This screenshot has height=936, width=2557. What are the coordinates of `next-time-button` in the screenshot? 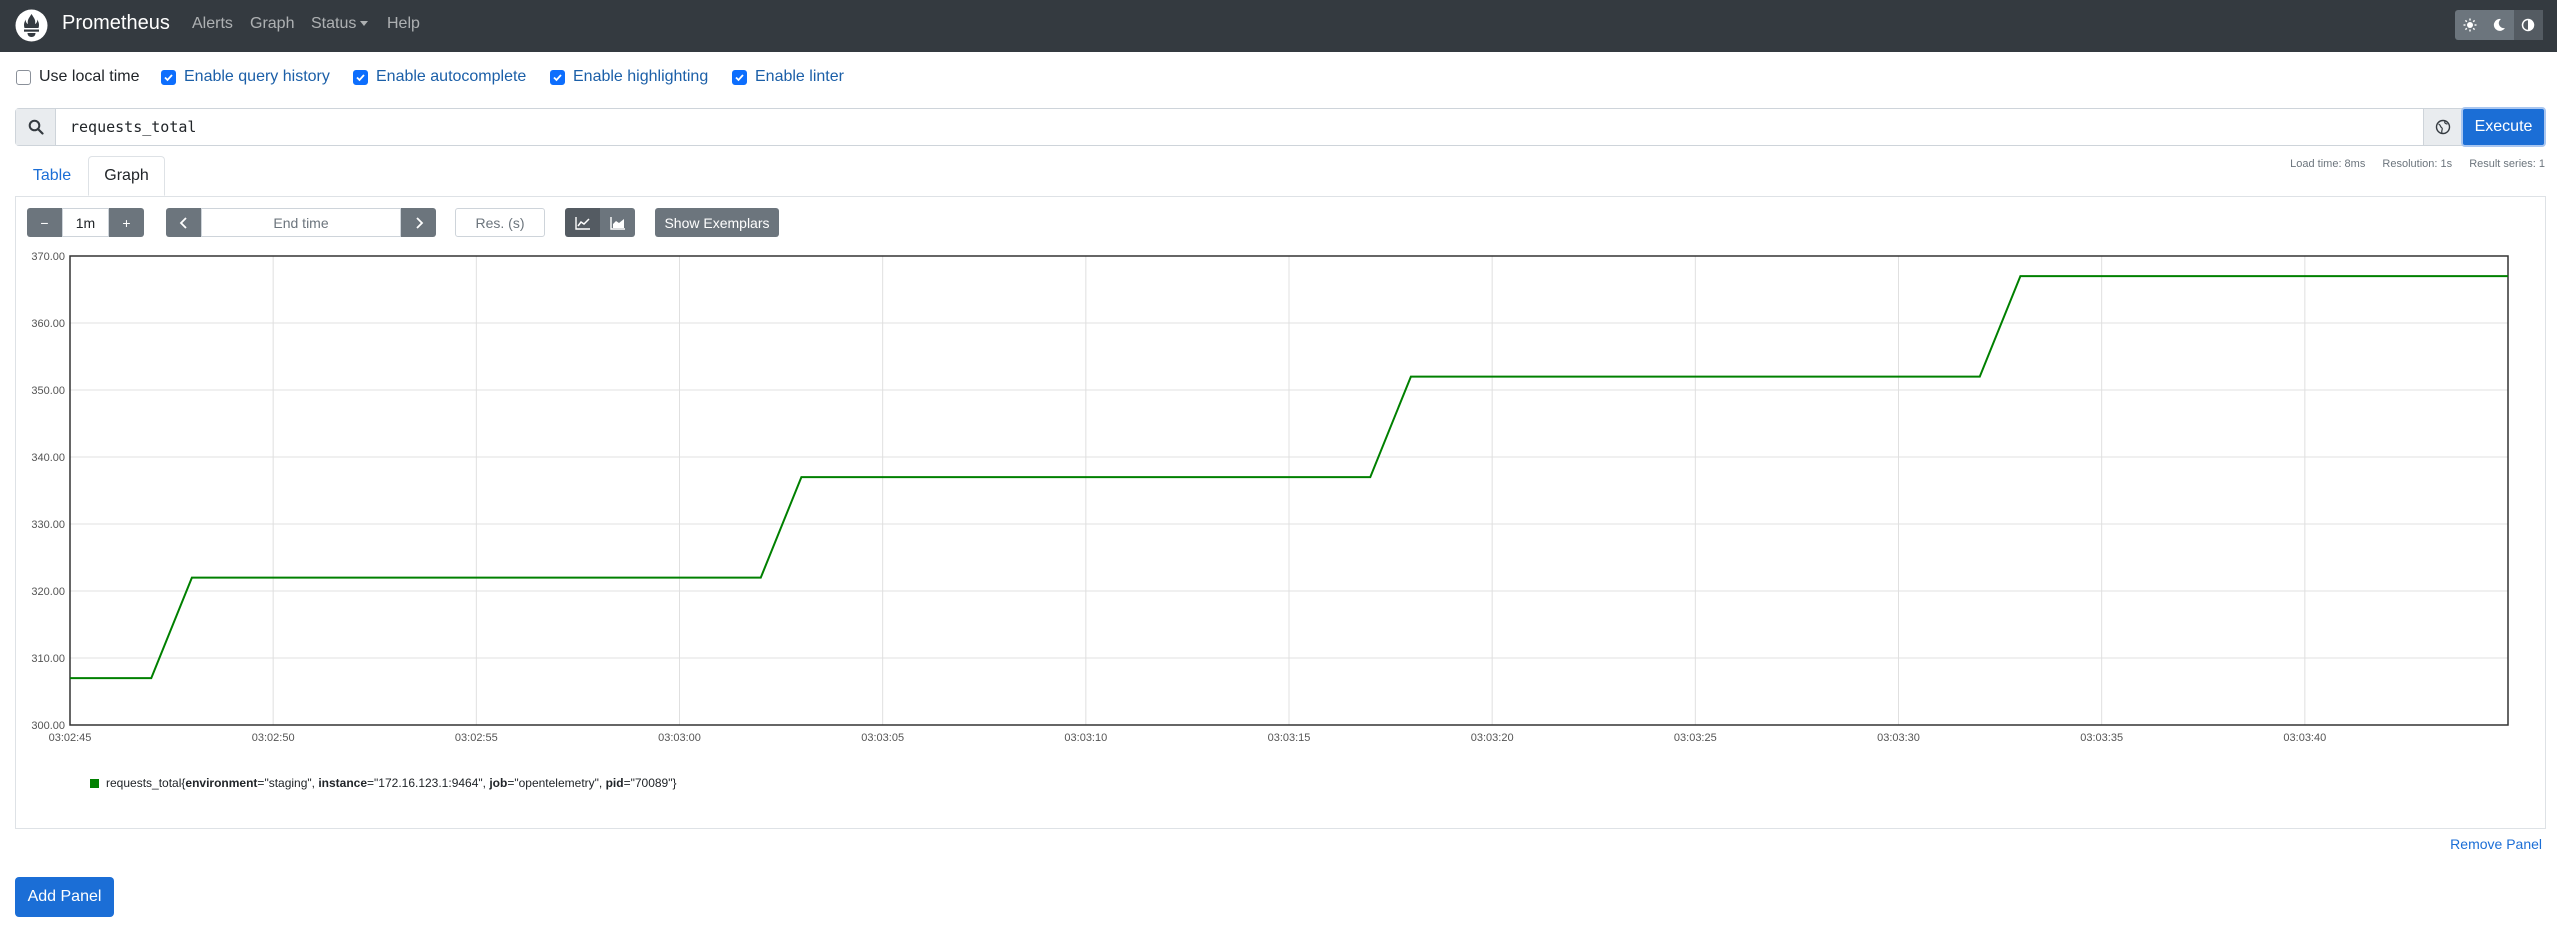 It's located at (418, 222).